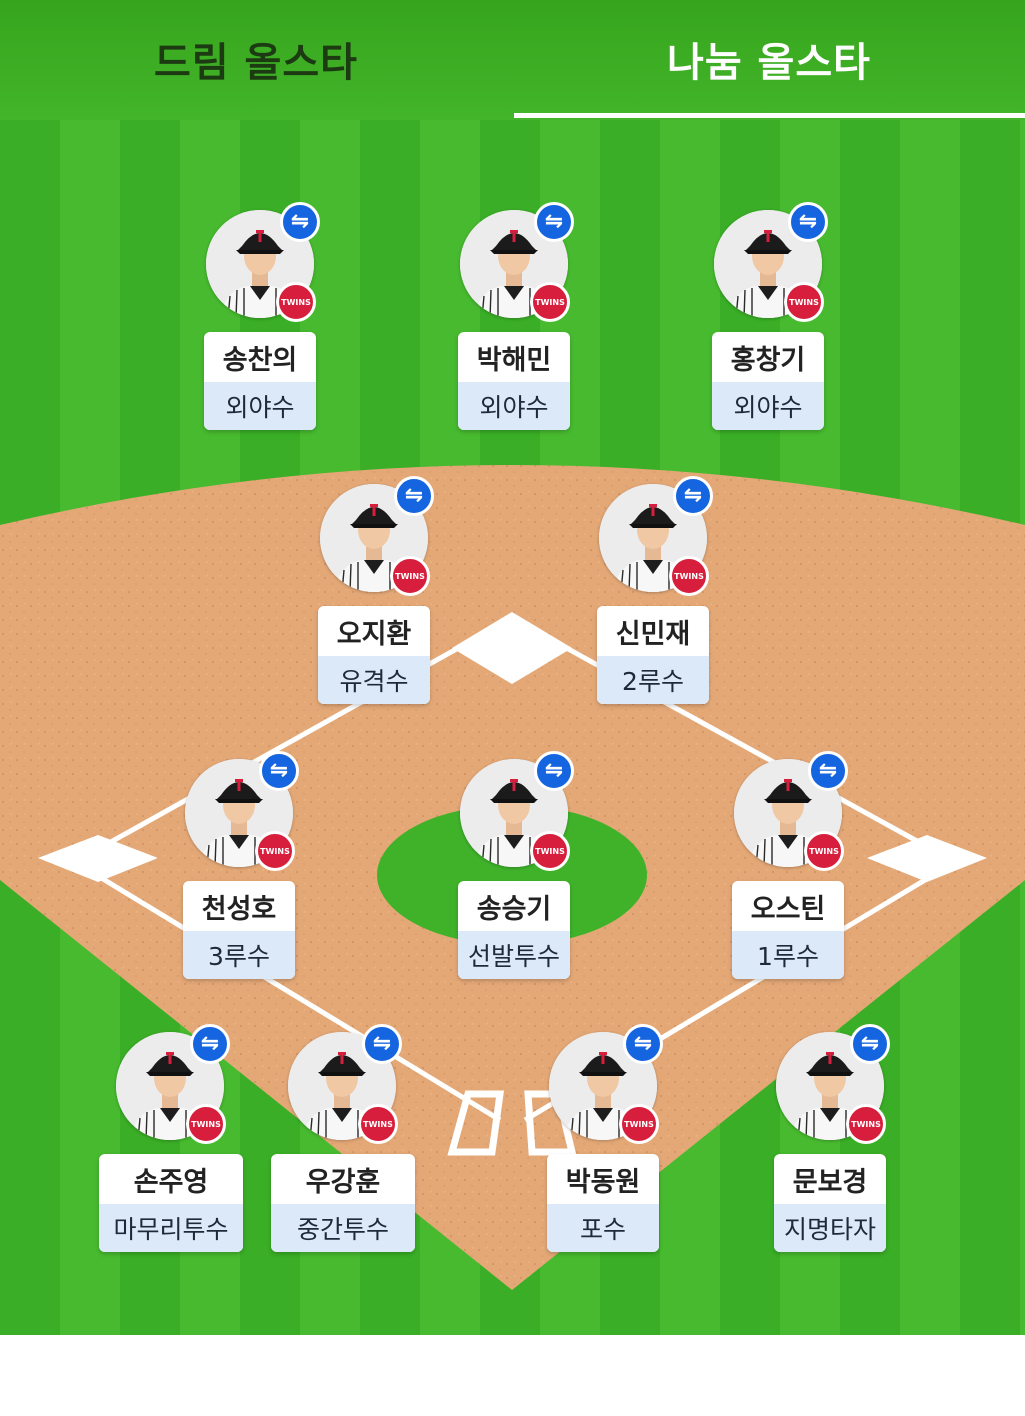  Describe the element at coordinates (830, 1203) in the screenshot. I see `player-card: 문보경지명타자` at that location.